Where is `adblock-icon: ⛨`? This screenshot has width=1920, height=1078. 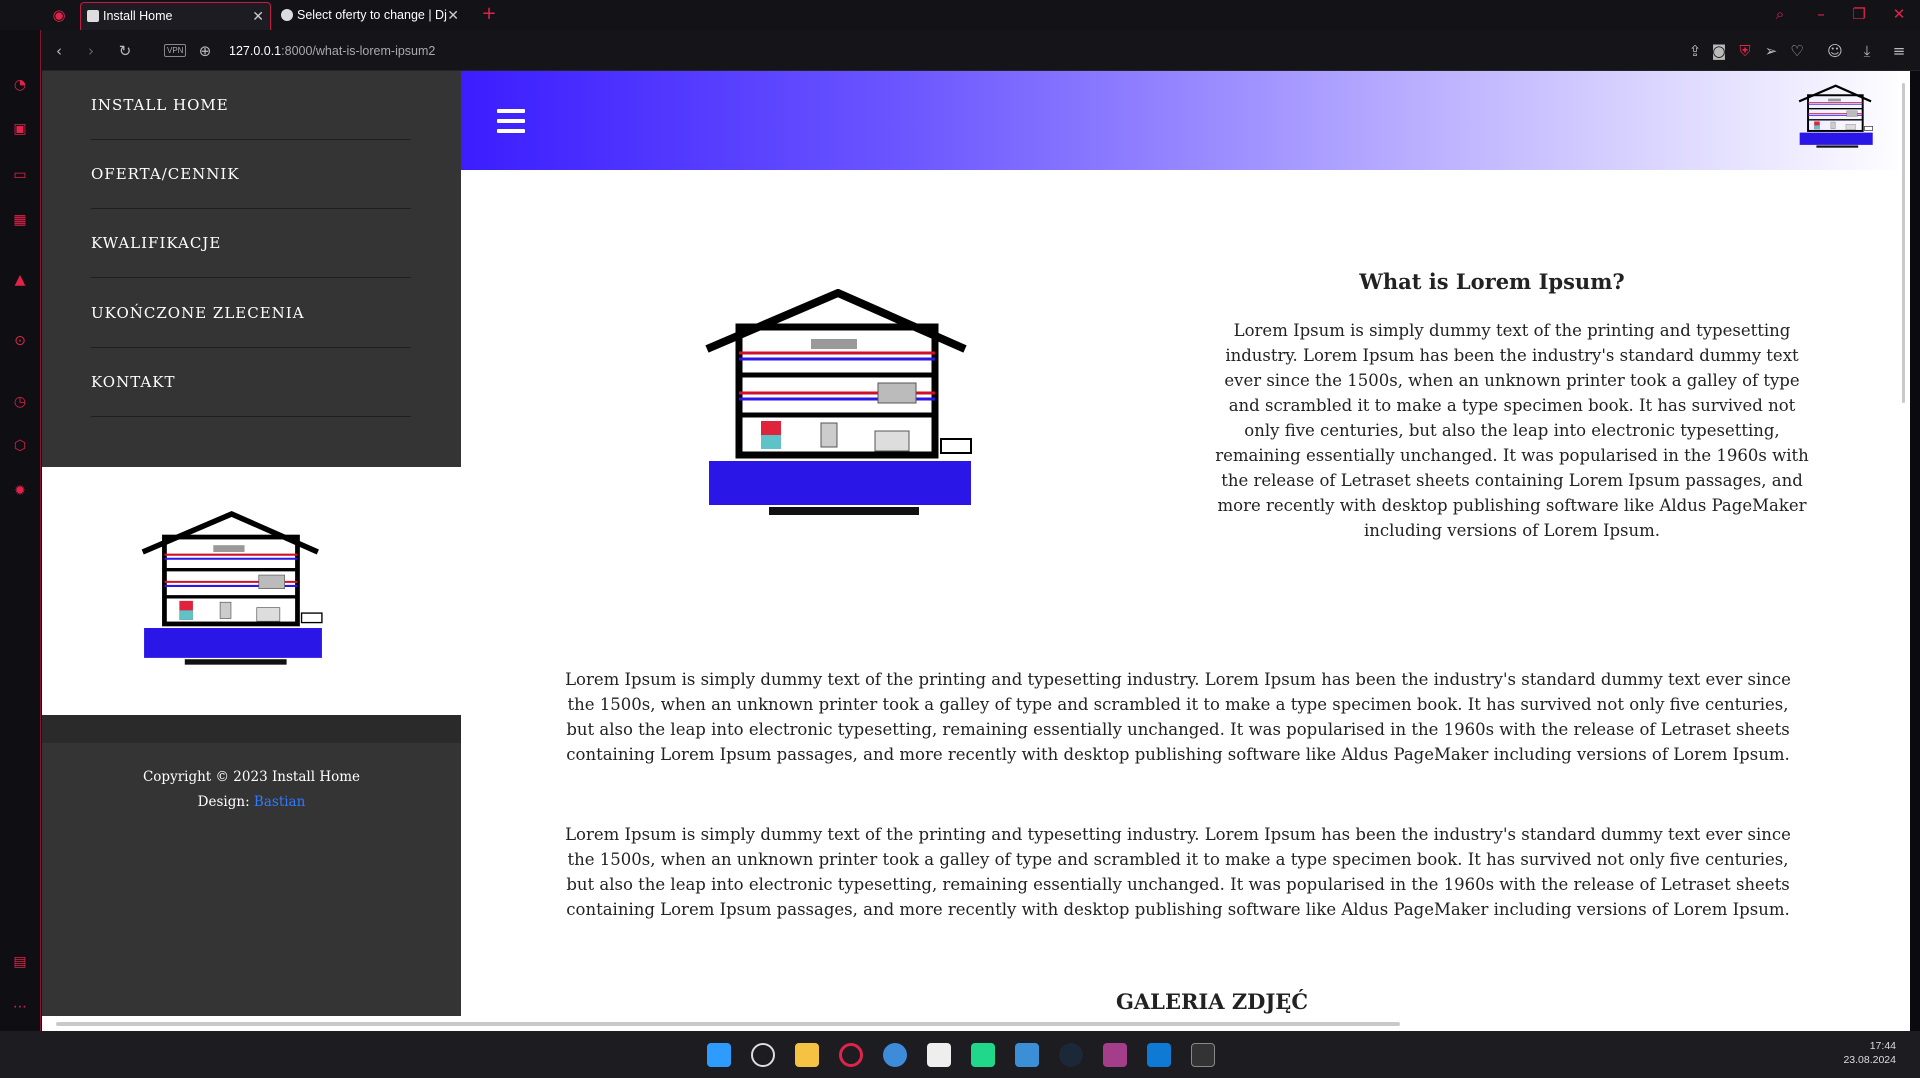
adblock-icon: ⛨ is located at coordinates (1745, 51).